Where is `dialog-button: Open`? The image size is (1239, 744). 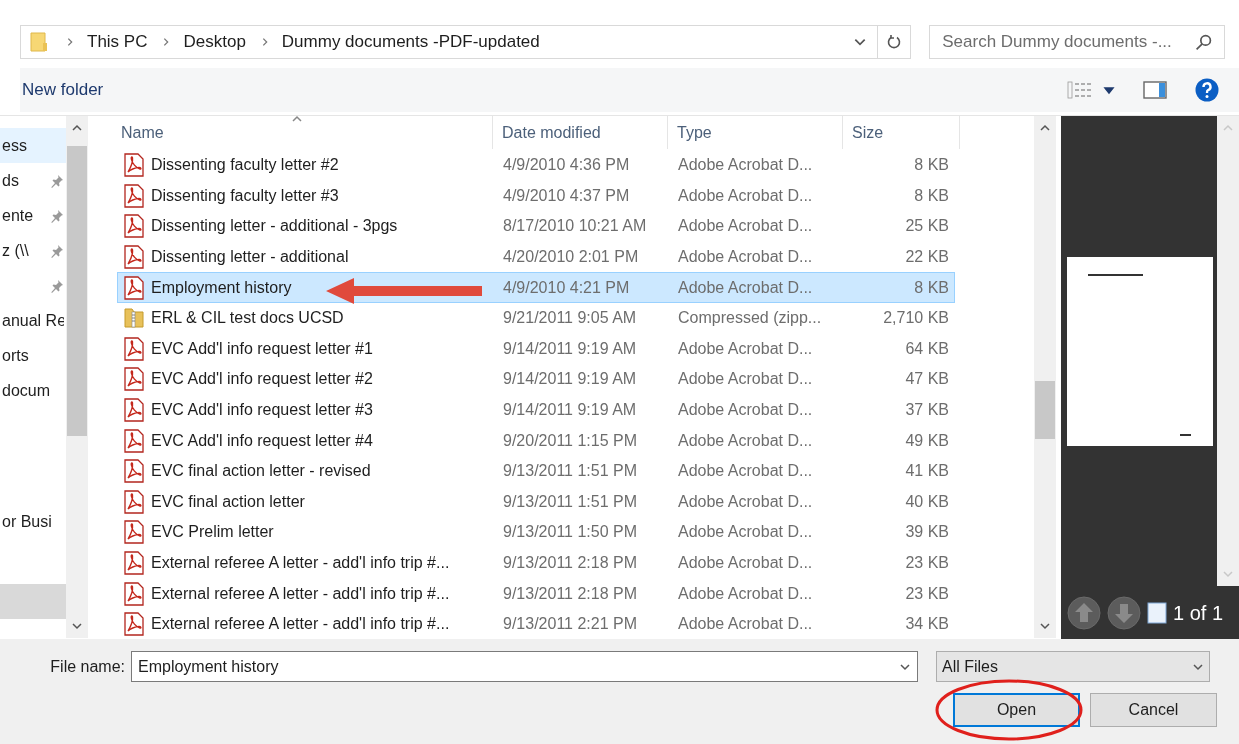 dialog-button: Open is located at coordinates (1016, 710).